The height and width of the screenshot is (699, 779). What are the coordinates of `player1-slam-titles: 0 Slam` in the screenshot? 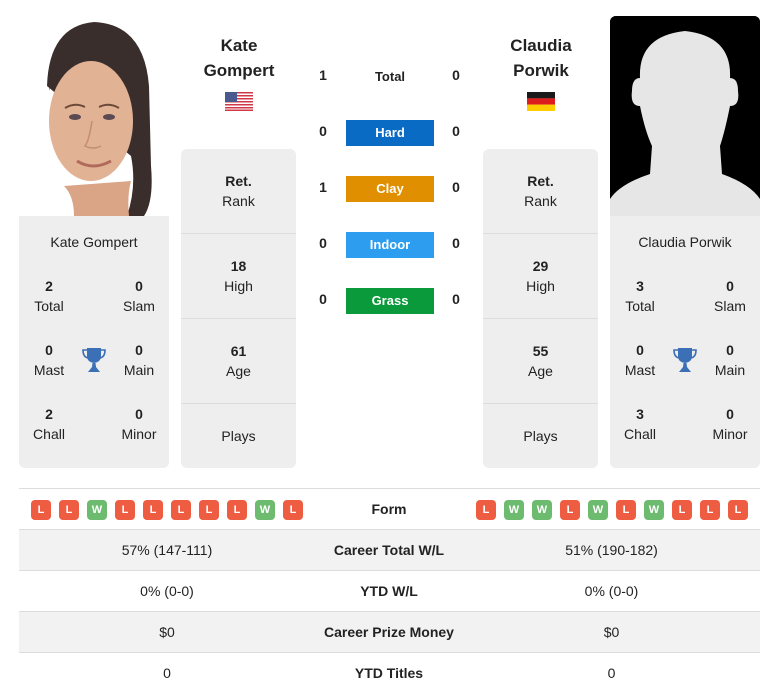 It's located at (139, 296).